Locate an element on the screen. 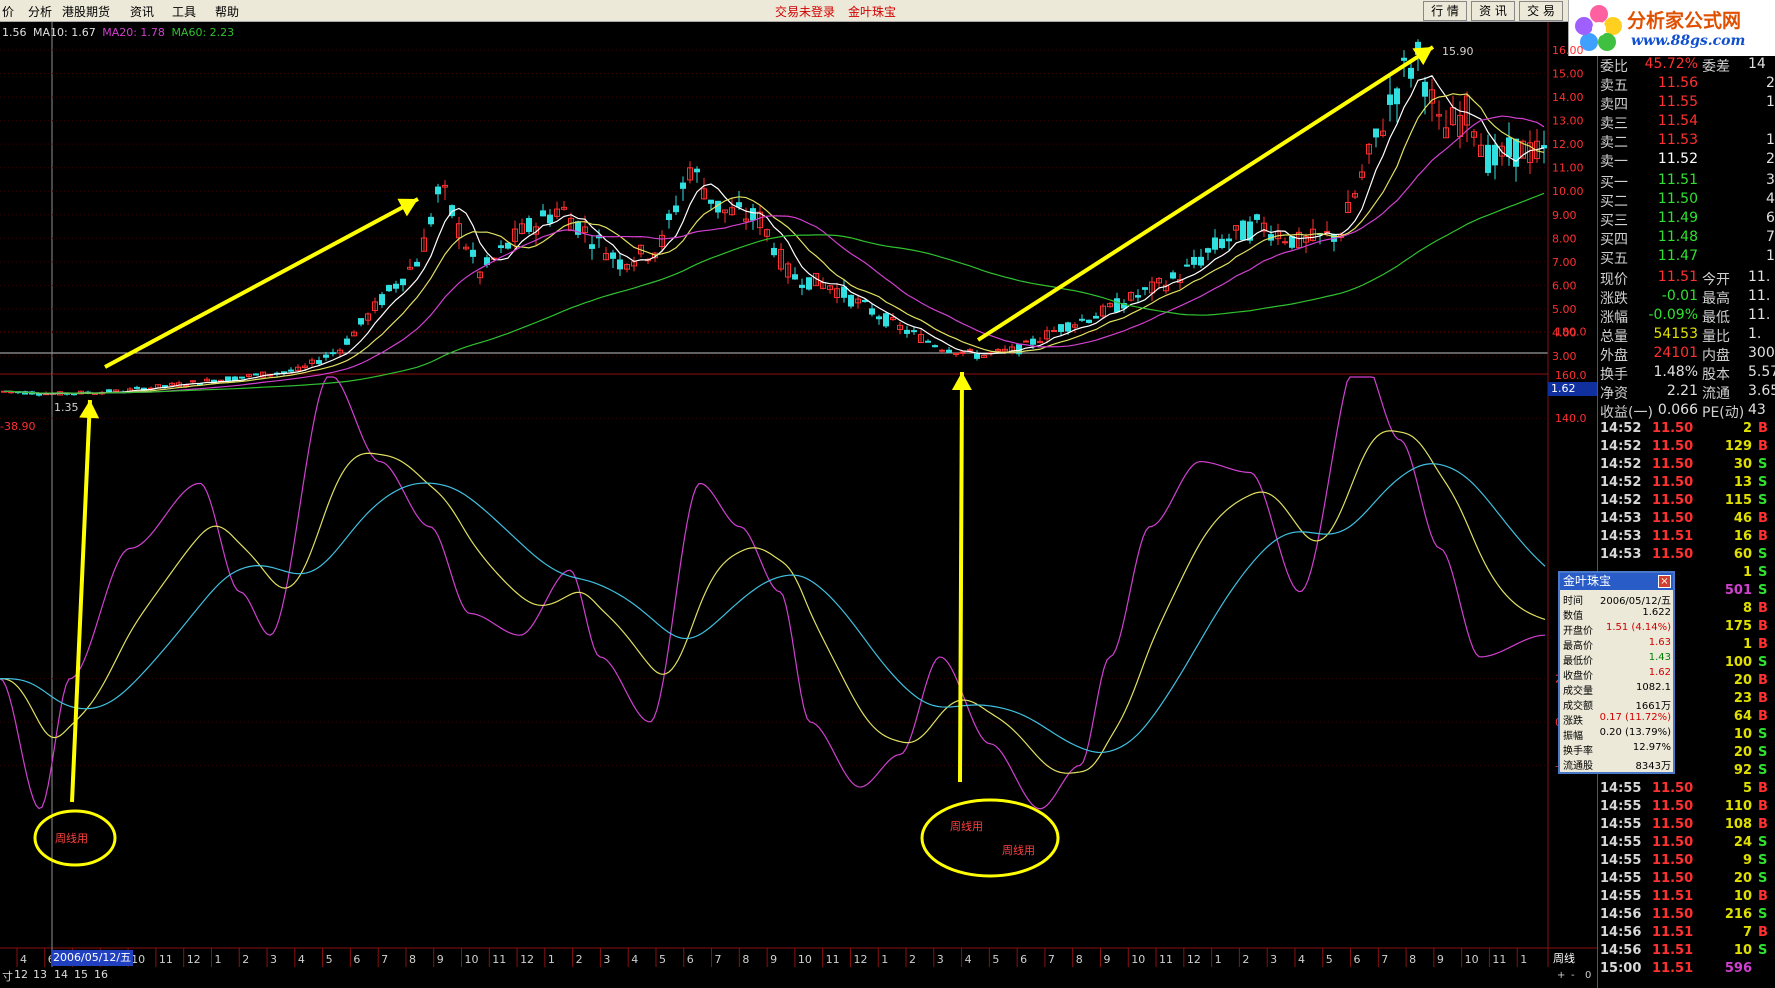  tick-volume: 20 is located at coordinates (1742, 878).